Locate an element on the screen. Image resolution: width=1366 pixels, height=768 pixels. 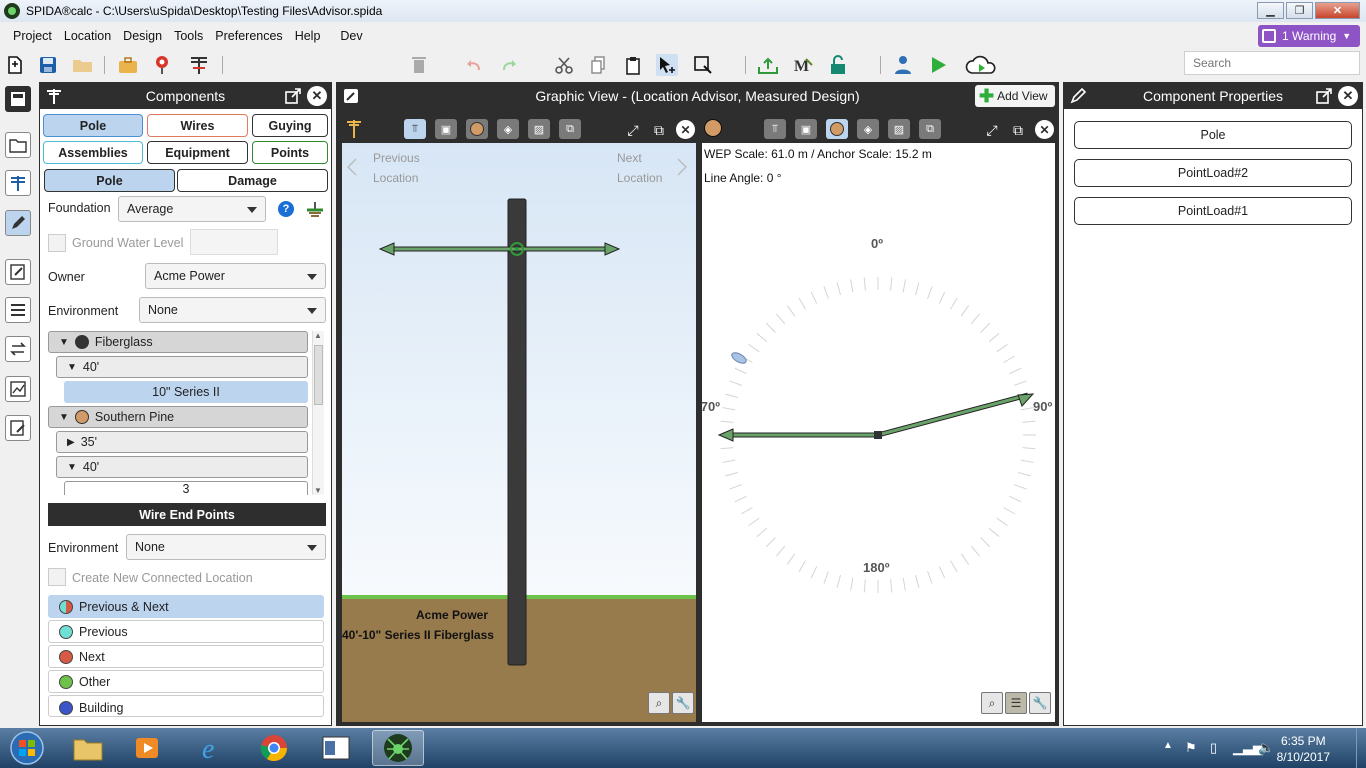
project-folder-icon is located at coordinates (18, 145).